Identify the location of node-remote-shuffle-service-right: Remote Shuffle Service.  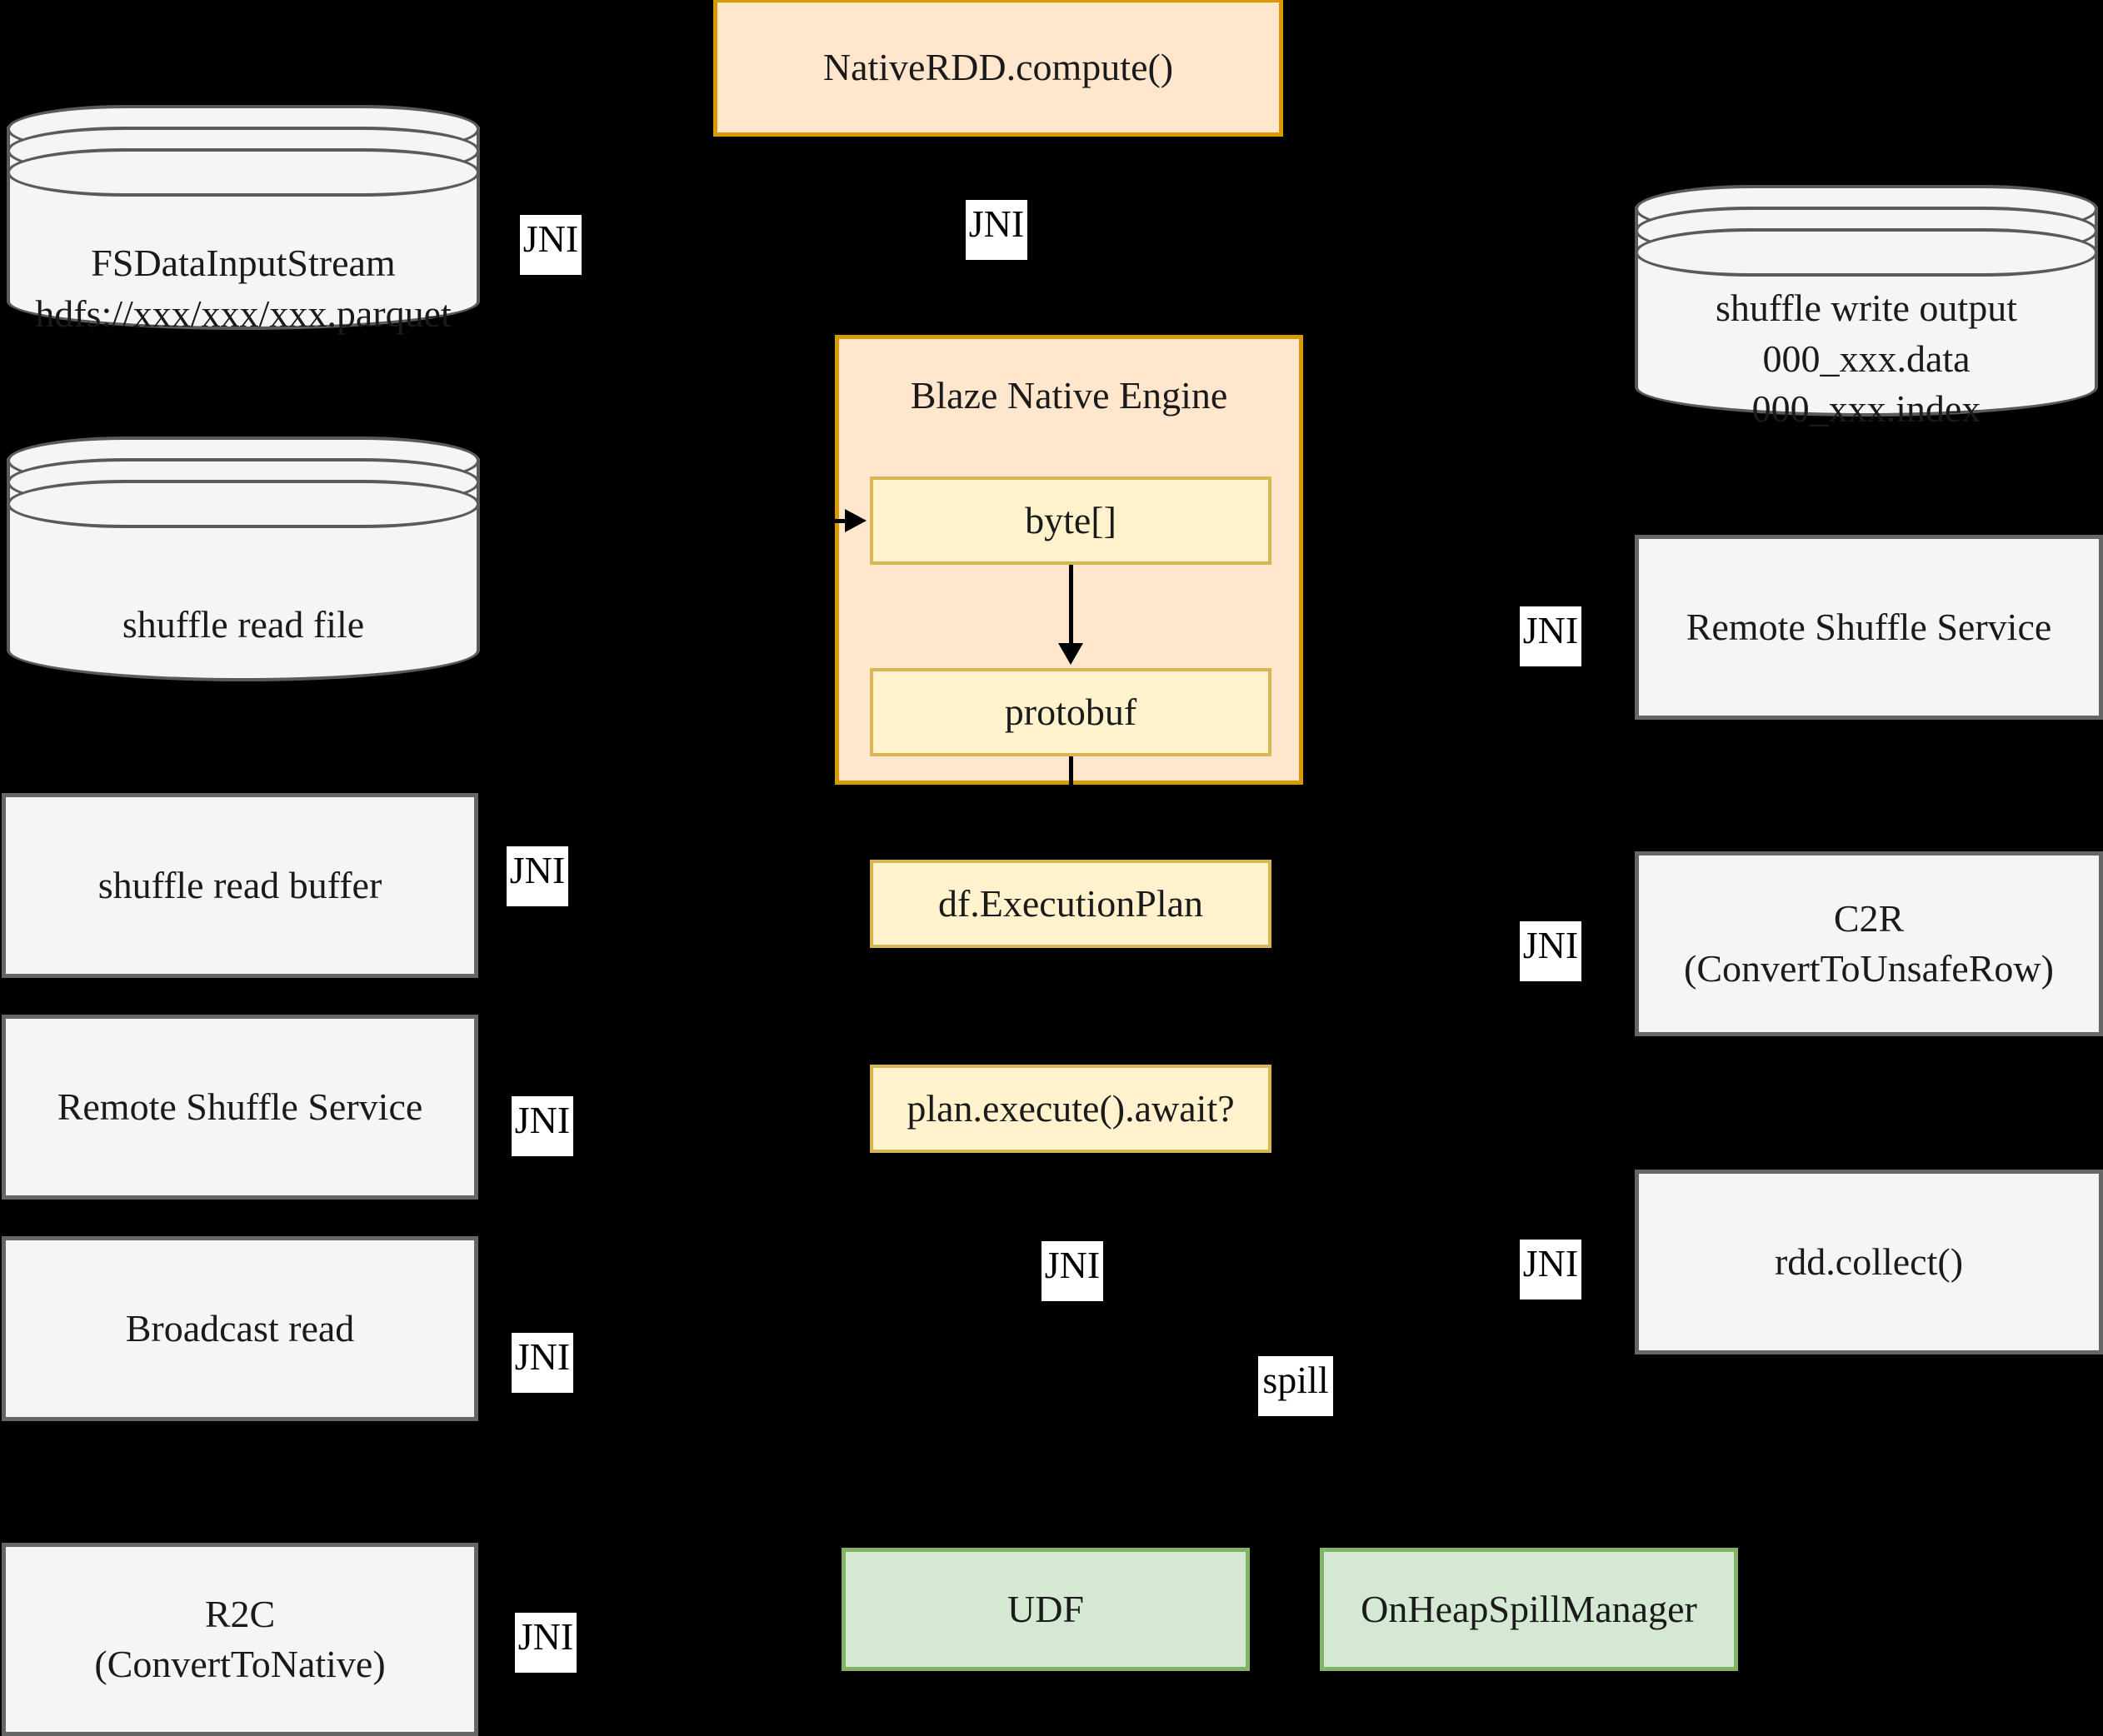
(1869, 627).